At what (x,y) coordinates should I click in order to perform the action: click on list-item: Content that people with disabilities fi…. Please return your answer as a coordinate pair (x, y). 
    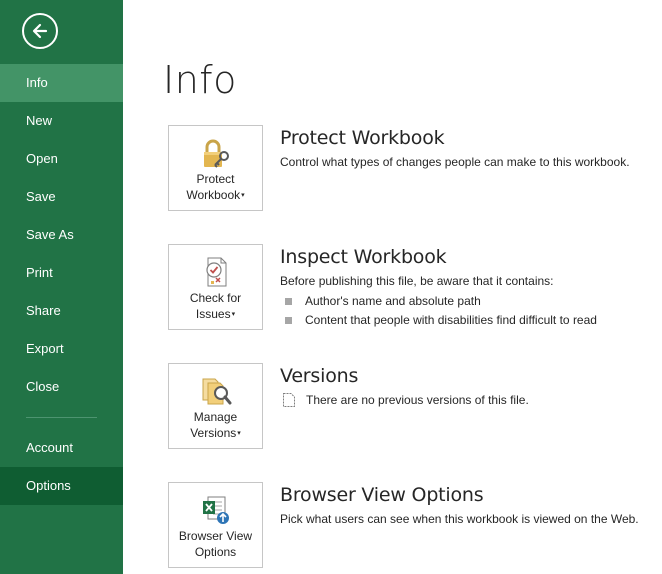
    Looking at the image, I should click on (470, 320).